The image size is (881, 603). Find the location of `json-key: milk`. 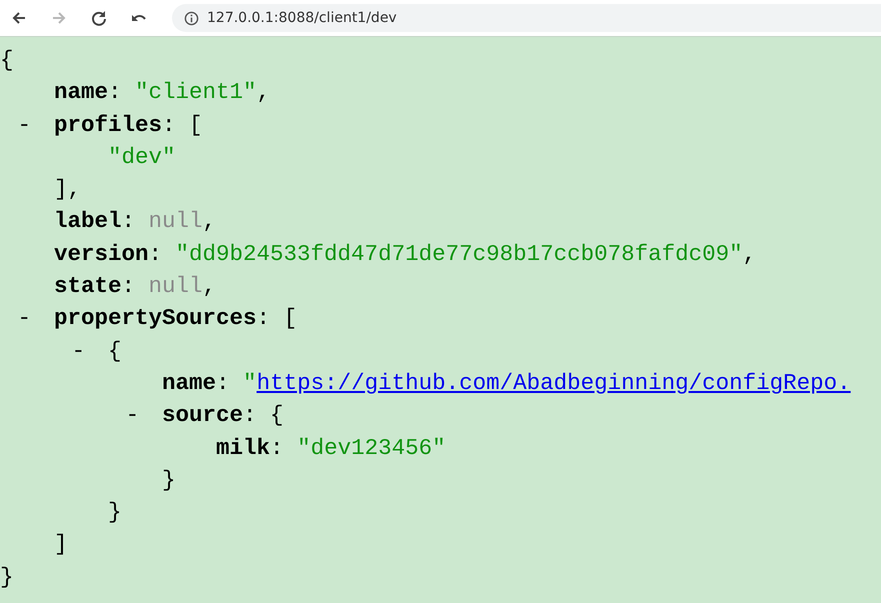

json-key: milk is located at coordinates (243, 448).